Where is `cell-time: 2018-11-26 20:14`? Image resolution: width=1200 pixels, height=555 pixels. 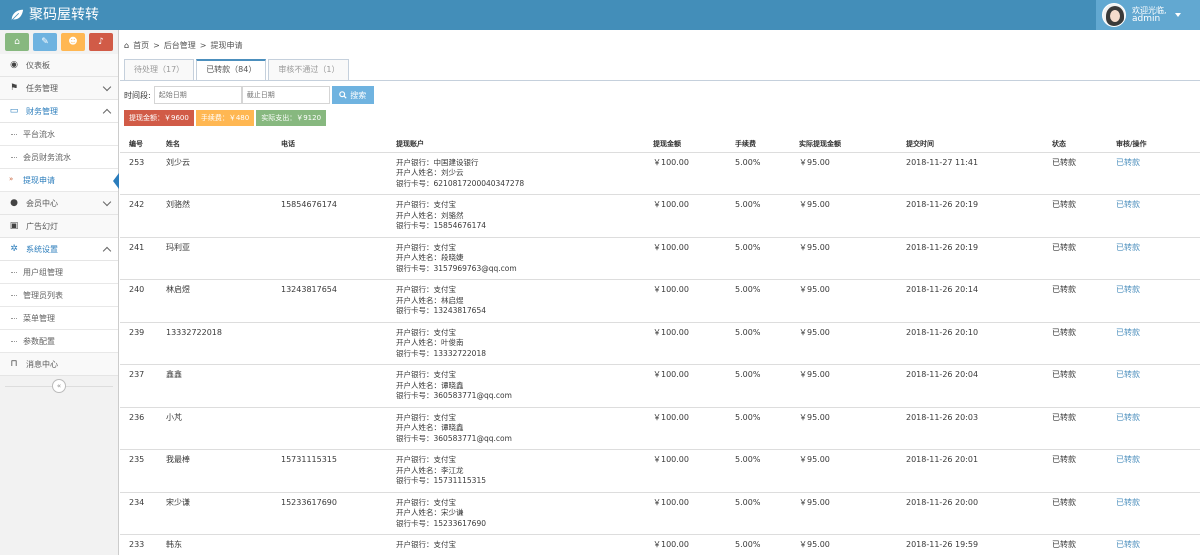 cell-time: 2018-11-26 20:14 is located at coordinates (970, 301).